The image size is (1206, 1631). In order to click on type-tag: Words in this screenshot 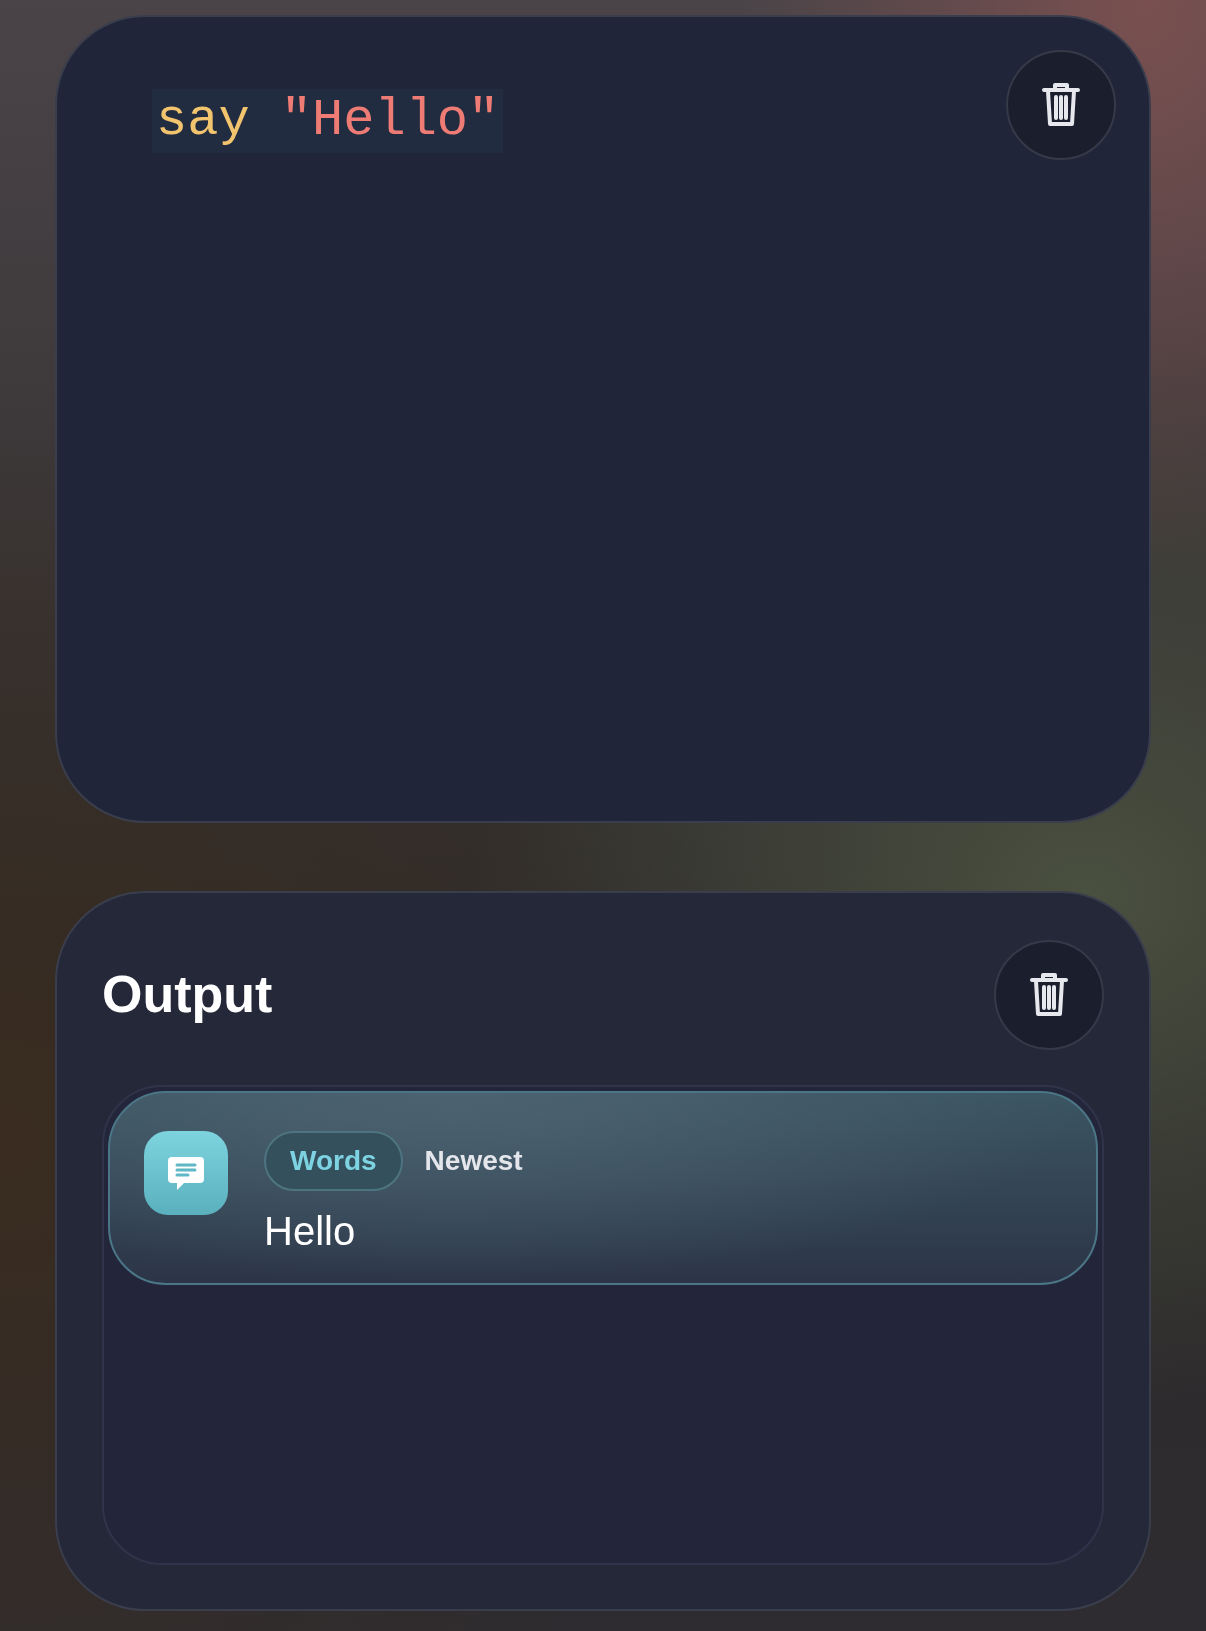, I will do `click(333, 1161)`.